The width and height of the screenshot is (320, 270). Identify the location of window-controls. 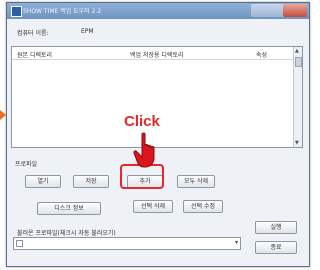
(279, 10).